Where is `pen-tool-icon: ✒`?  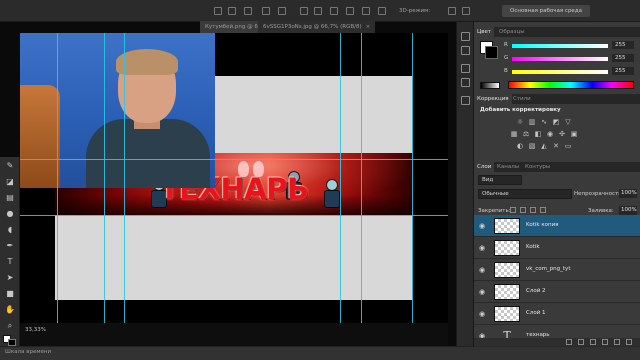 pen-tool-icon: ✒ is located at coordinates (10, 245).